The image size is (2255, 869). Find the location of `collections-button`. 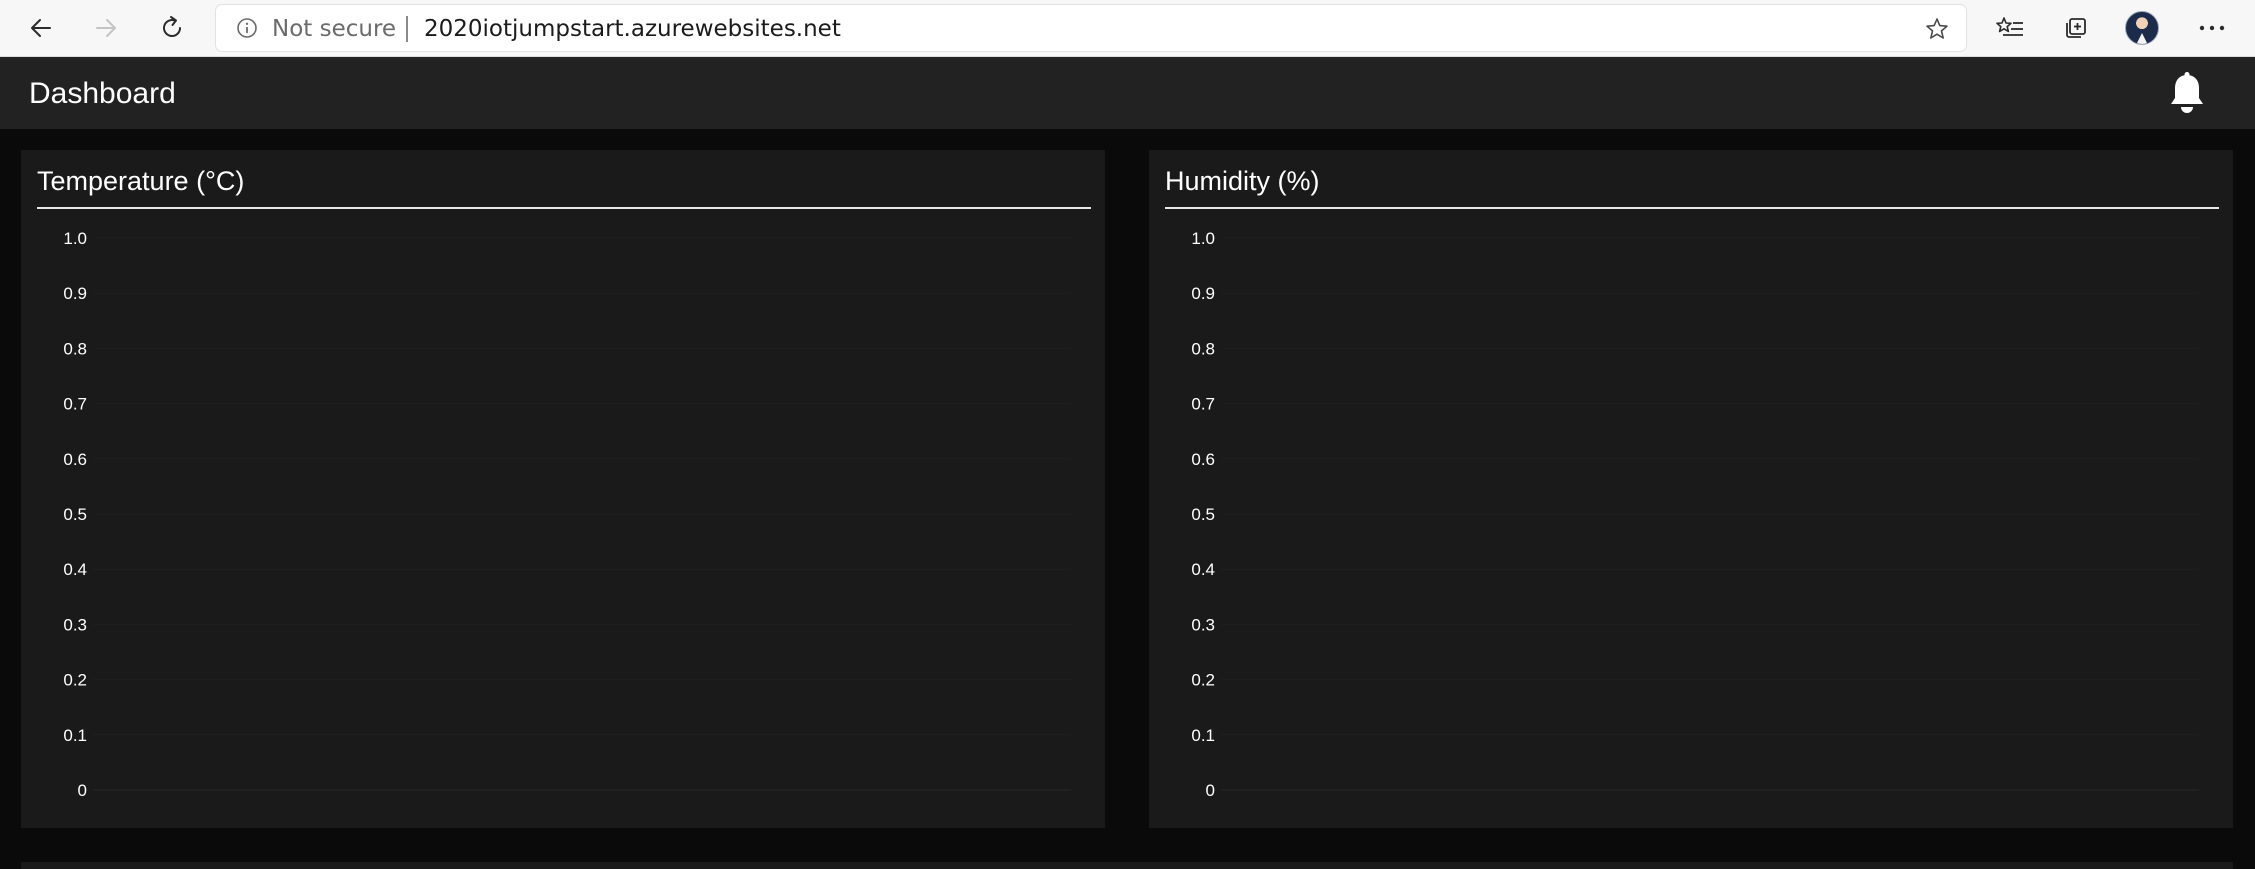

collections-button is located at coordinates (2076, 28).